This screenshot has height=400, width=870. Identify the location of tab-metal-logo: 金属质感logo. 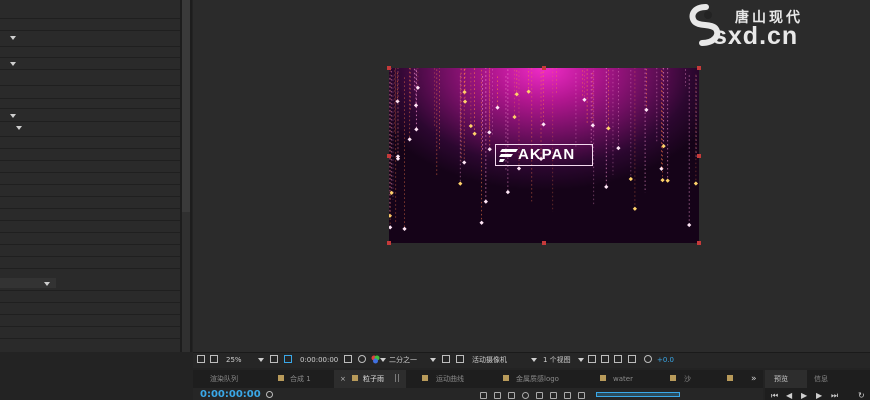
(537, 379).